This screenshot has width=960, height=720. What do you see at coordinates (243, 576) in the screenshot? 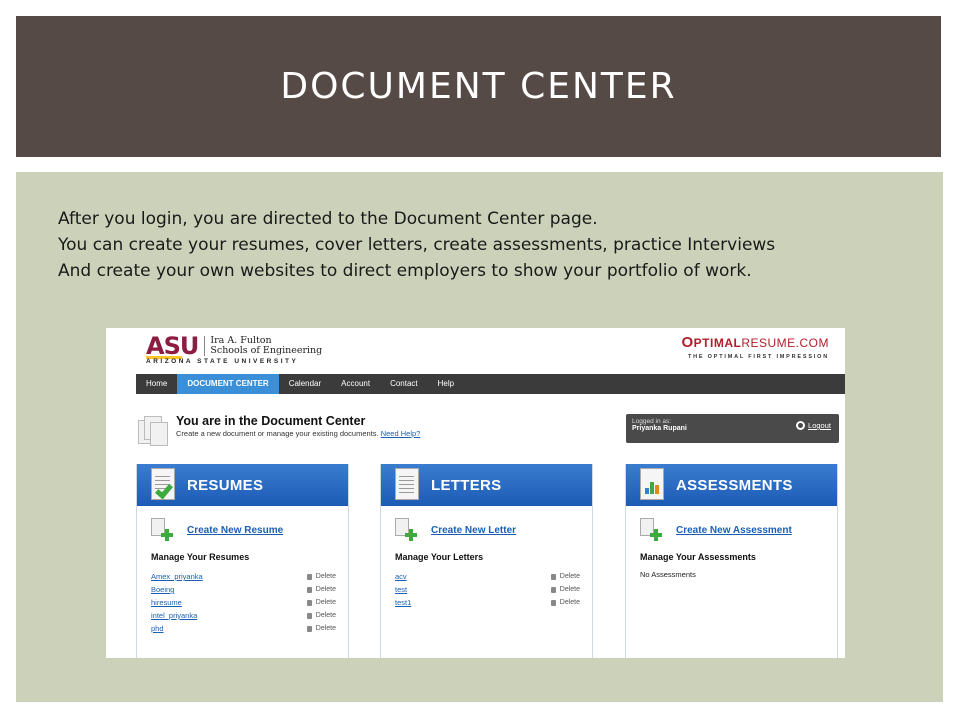
I see `list-item: Amex_priyanka Delete` at bounding box center [243, 576].